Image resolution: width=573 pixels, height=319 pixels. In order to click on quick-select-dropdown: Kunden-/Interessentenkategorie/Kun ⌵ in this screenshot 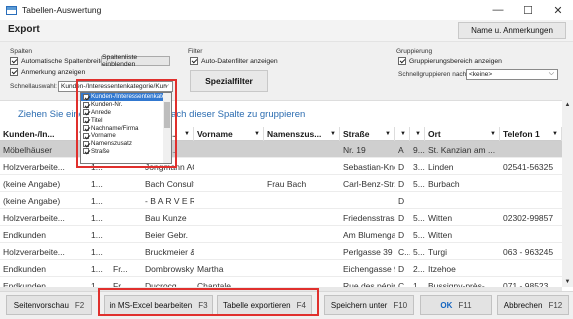, I will do `click(115, 86)`.